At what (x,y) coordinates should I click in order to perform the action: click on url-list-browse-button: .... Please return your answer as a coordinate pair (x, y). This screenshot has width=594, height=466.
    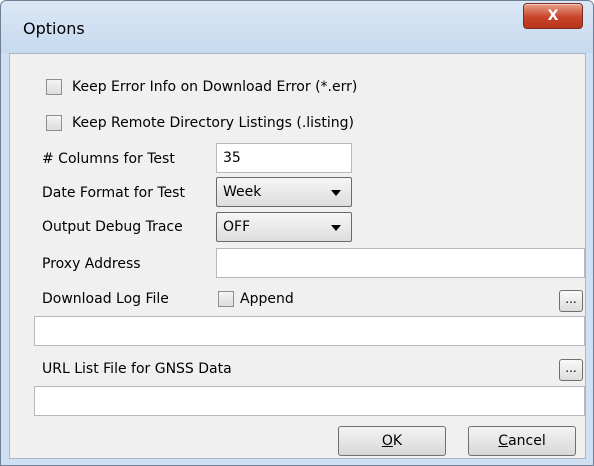
    Looking at the image, I should click on (571, 370).